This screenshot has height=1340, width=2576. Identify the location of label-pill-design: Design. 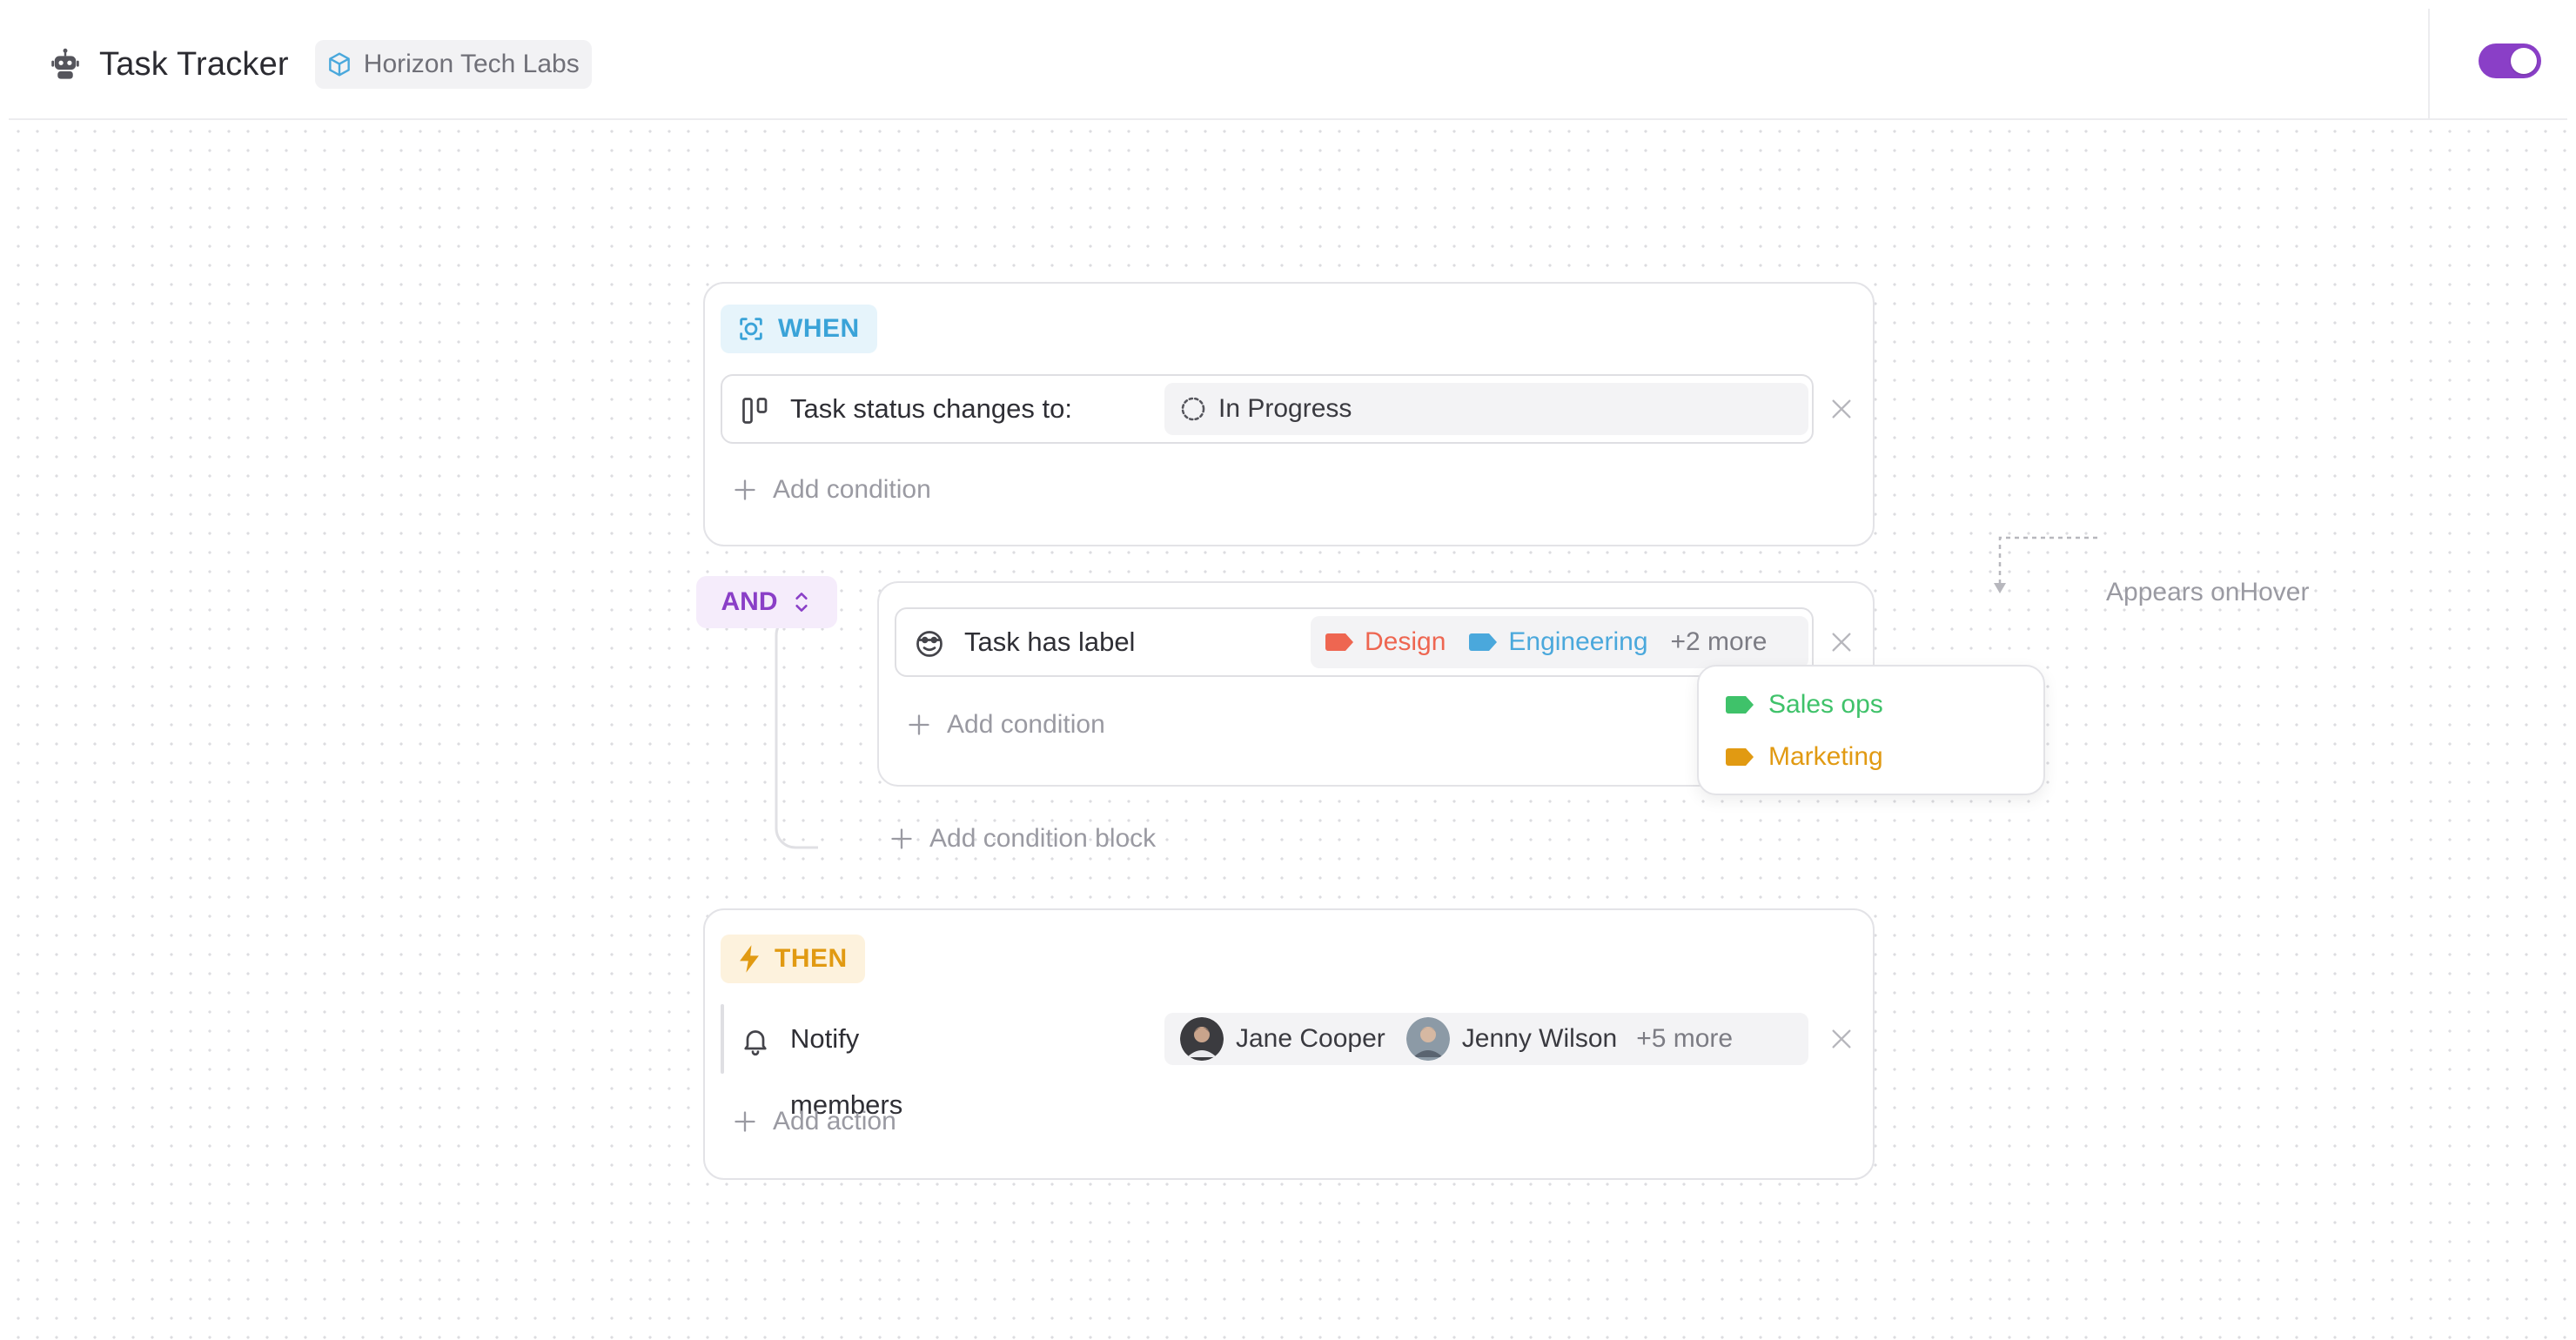
(1385, 642).